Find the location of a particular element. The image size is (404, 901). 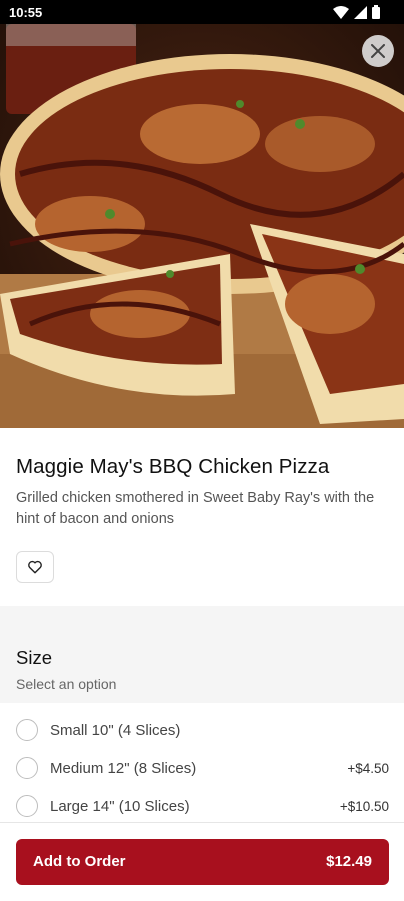

status-icons is located at coordinates (356, 12).